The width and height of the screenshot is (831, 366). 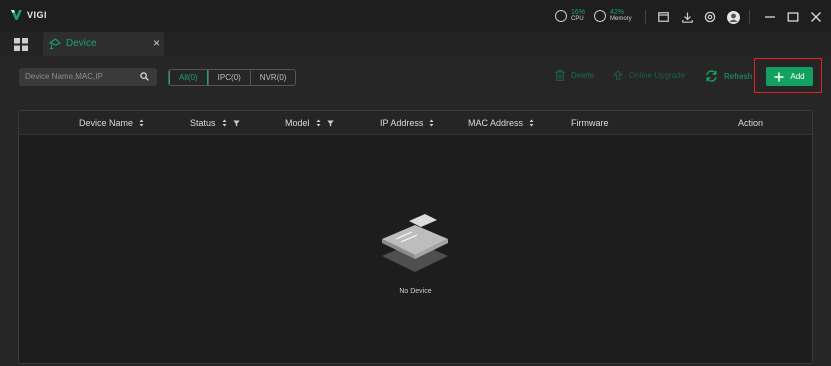 What do you see at coordinates (55, 43) in the screenshot?
I see `device-icon` at bounding box center [55, 43].